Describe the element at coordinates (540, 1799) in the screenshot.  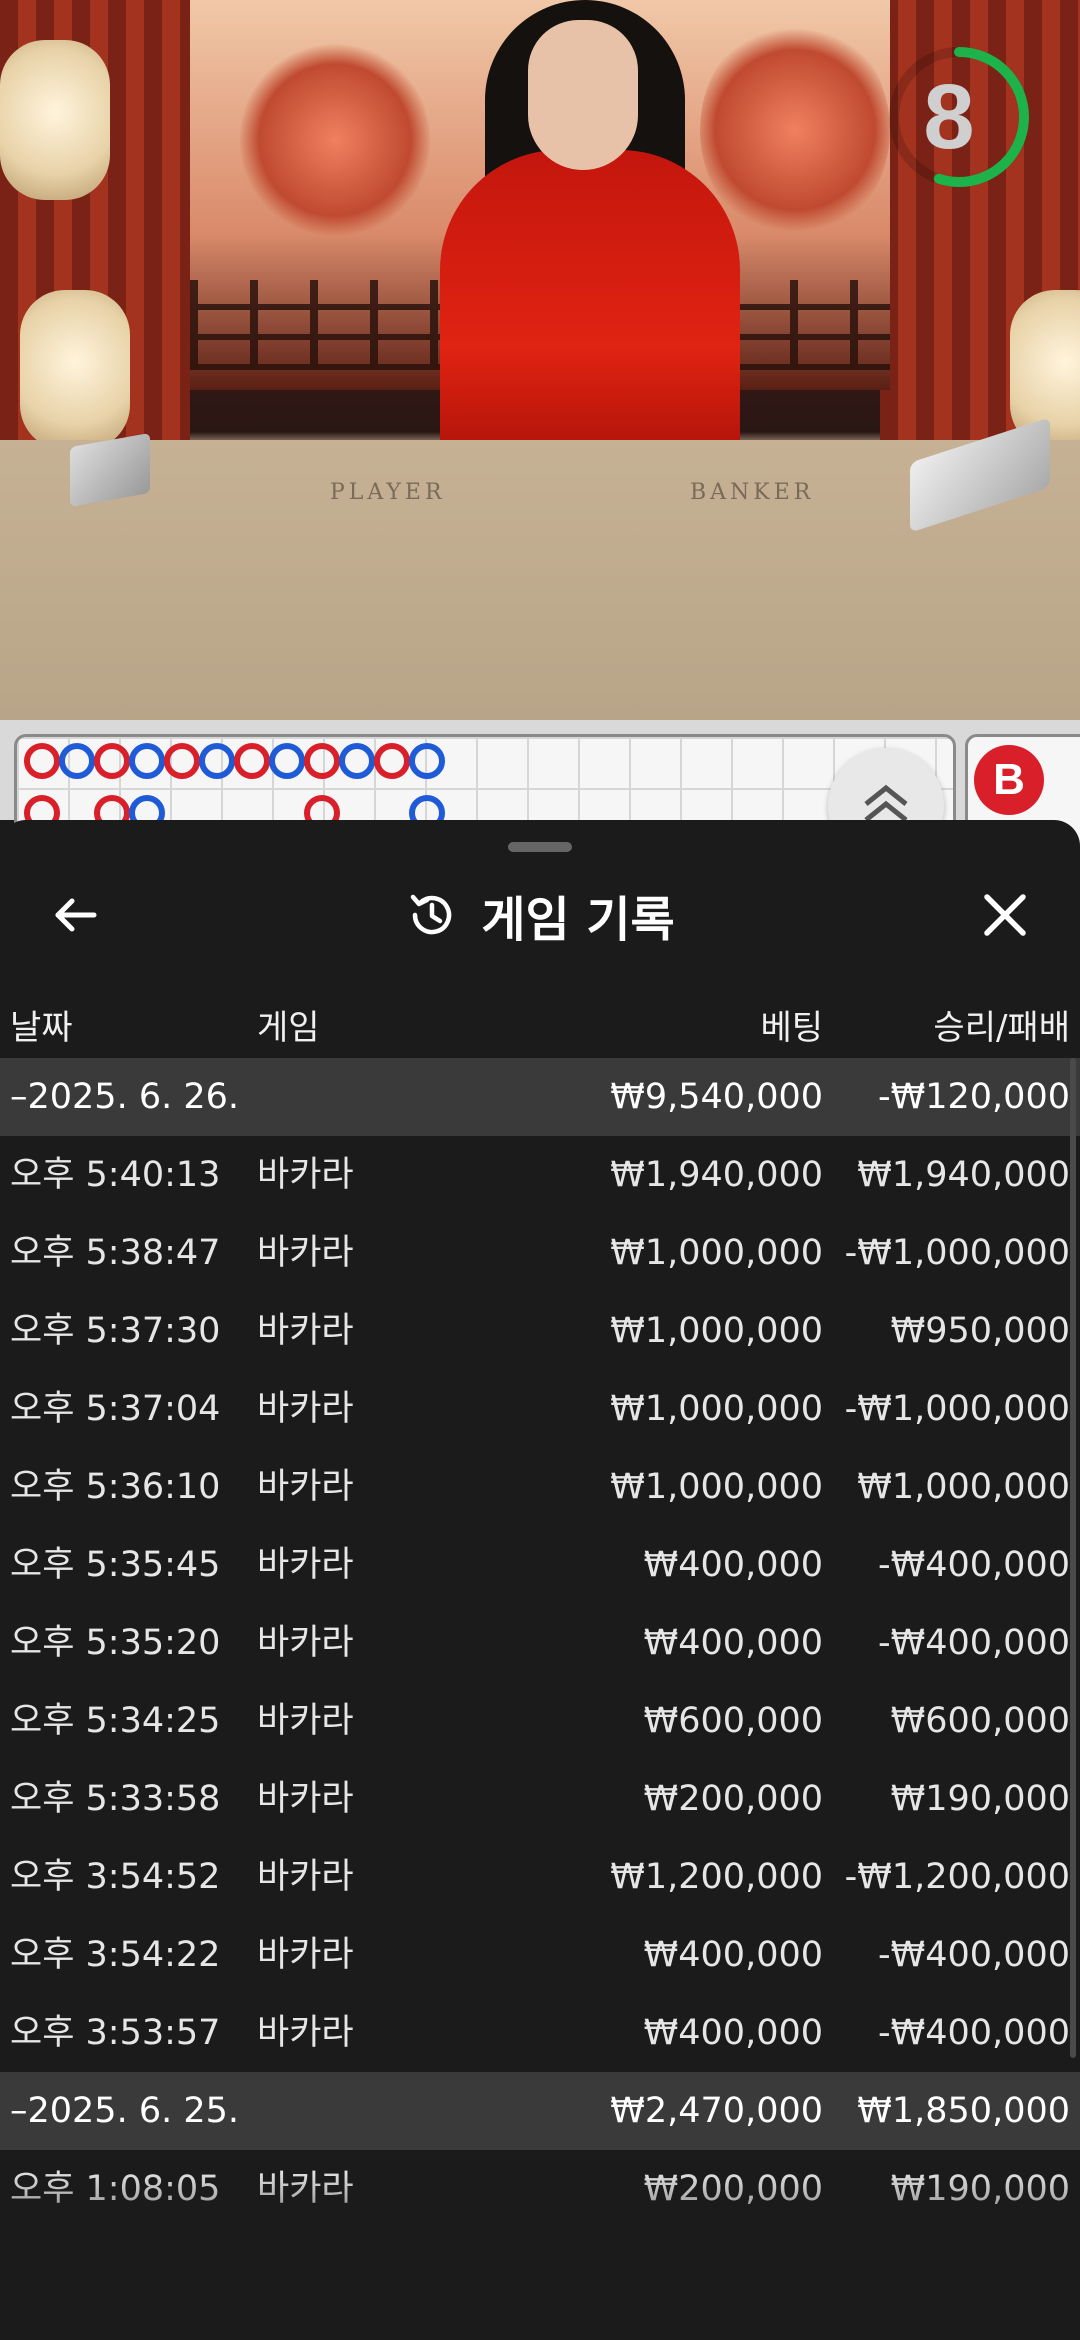
I see `history-row: 오후 5:33:58 바카라 ₩200,000 ₩190,000` at that location.